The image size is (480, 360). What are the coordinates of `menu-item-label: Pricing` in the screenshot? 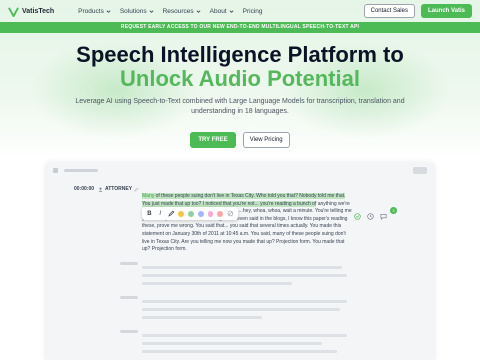 It's located at (252, 11).